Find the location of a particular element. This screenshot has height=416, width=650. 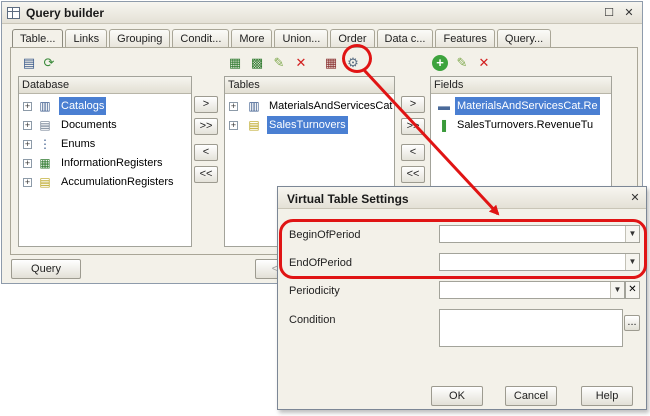

tree-item-materials-and-services: + ▥ MaterialsAndServicesCat is located at coordinates (309, 106).